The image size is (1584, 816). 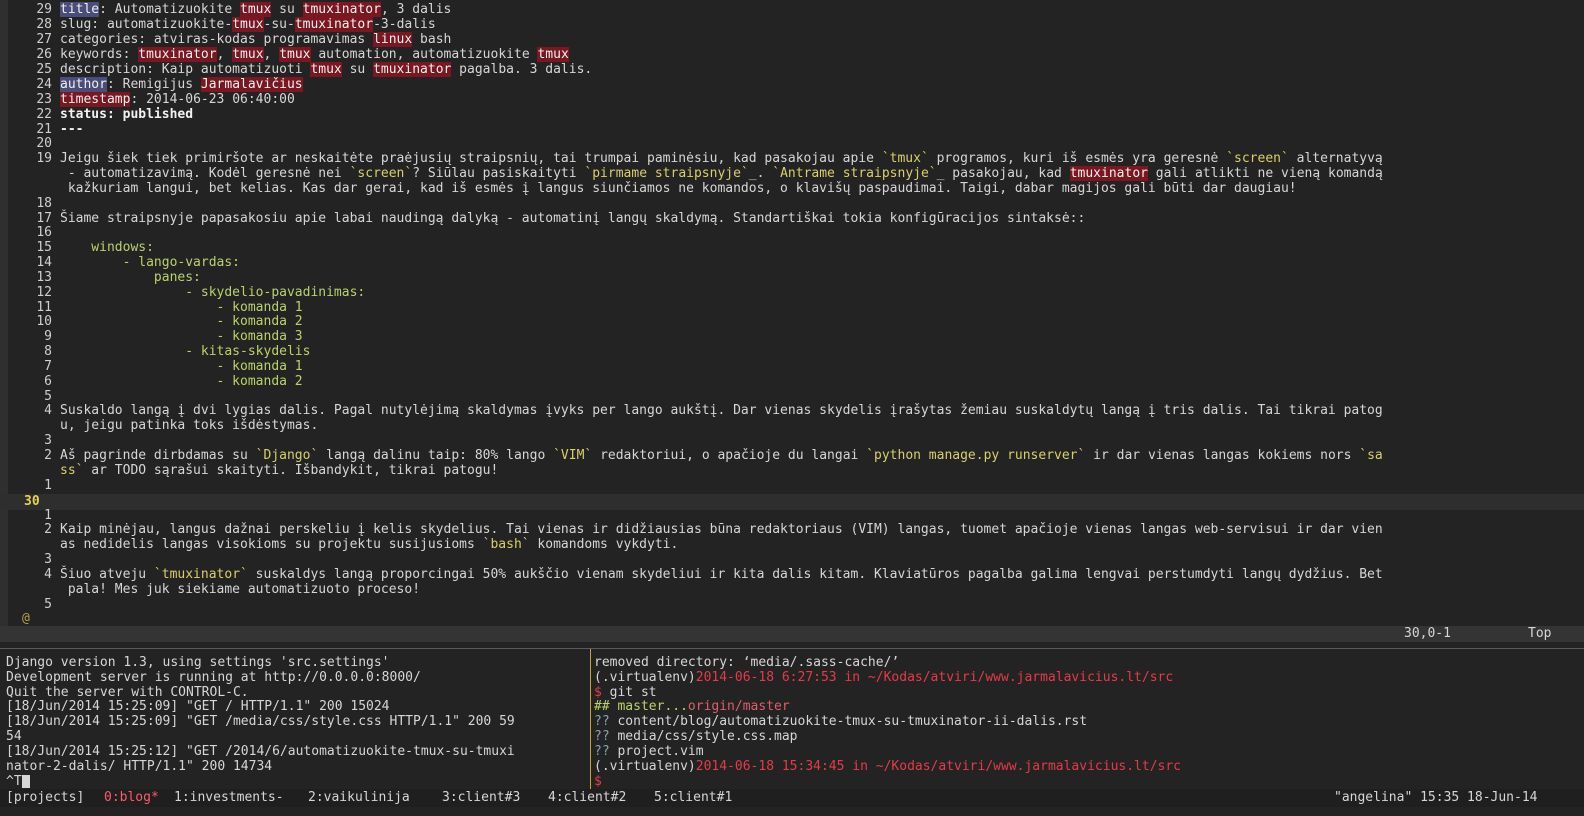 What do you see at coordinates (181, 366) in the screenshot?
I see `code-block-line: - komanda 1` at bounding box center [181, 366].